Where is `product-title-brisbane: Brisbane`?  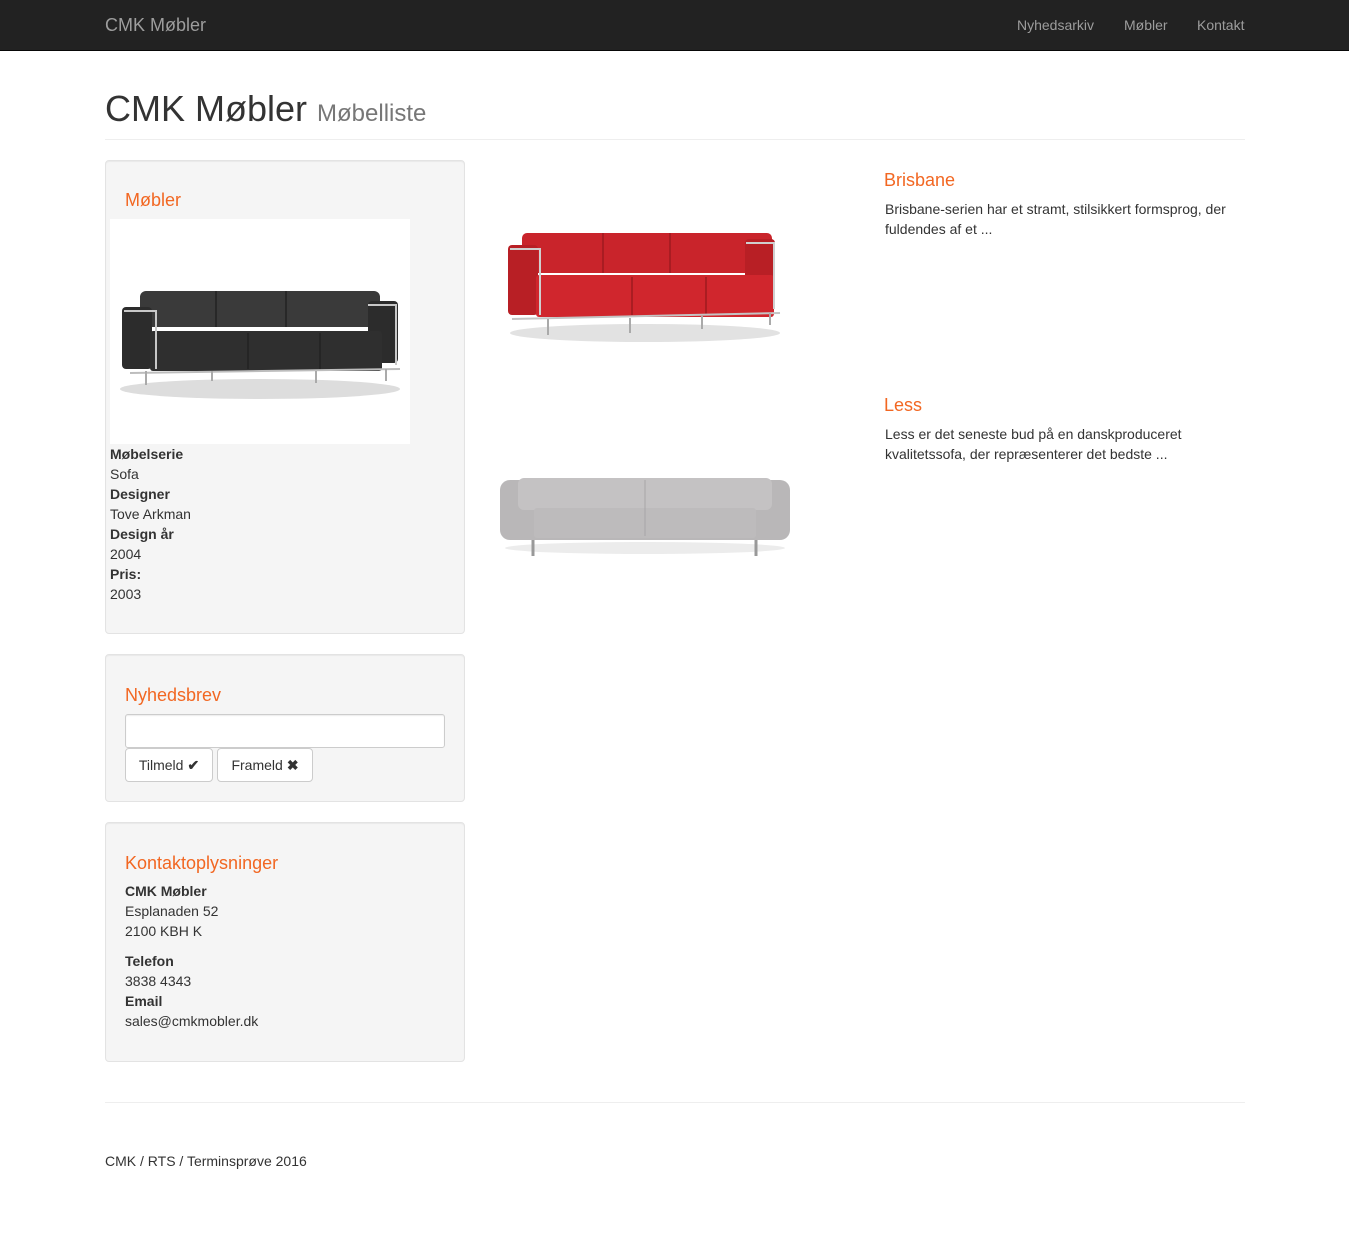 product-title-brisbane: Brisbane is located at coordinates (919, 180).